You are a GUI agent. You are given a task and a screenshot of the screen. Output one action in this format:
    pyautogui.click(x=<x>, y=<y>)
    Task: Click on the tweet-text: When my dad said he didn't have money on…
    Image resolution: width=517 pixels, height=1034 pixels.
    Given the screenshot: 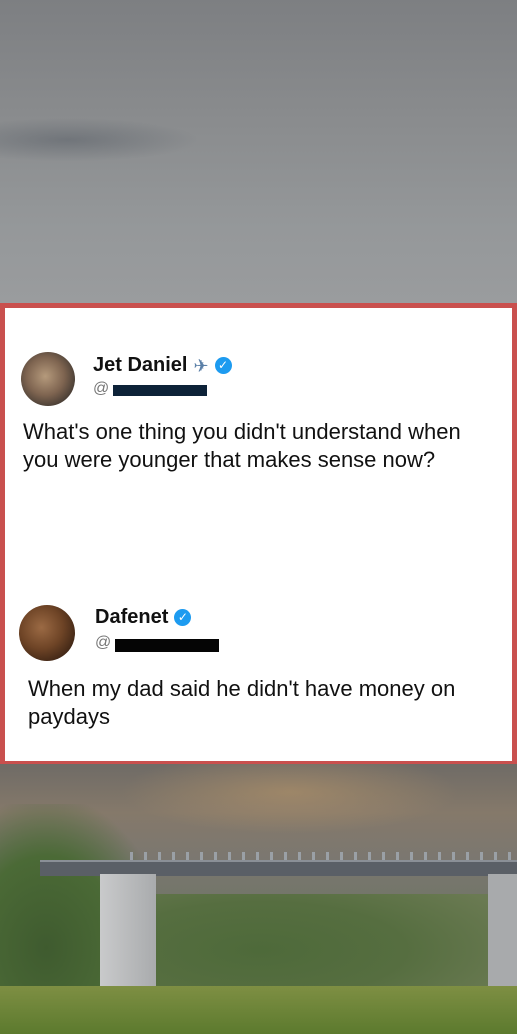 What is the action you would take?
    pyautogui.click(x=242, y=702)
    